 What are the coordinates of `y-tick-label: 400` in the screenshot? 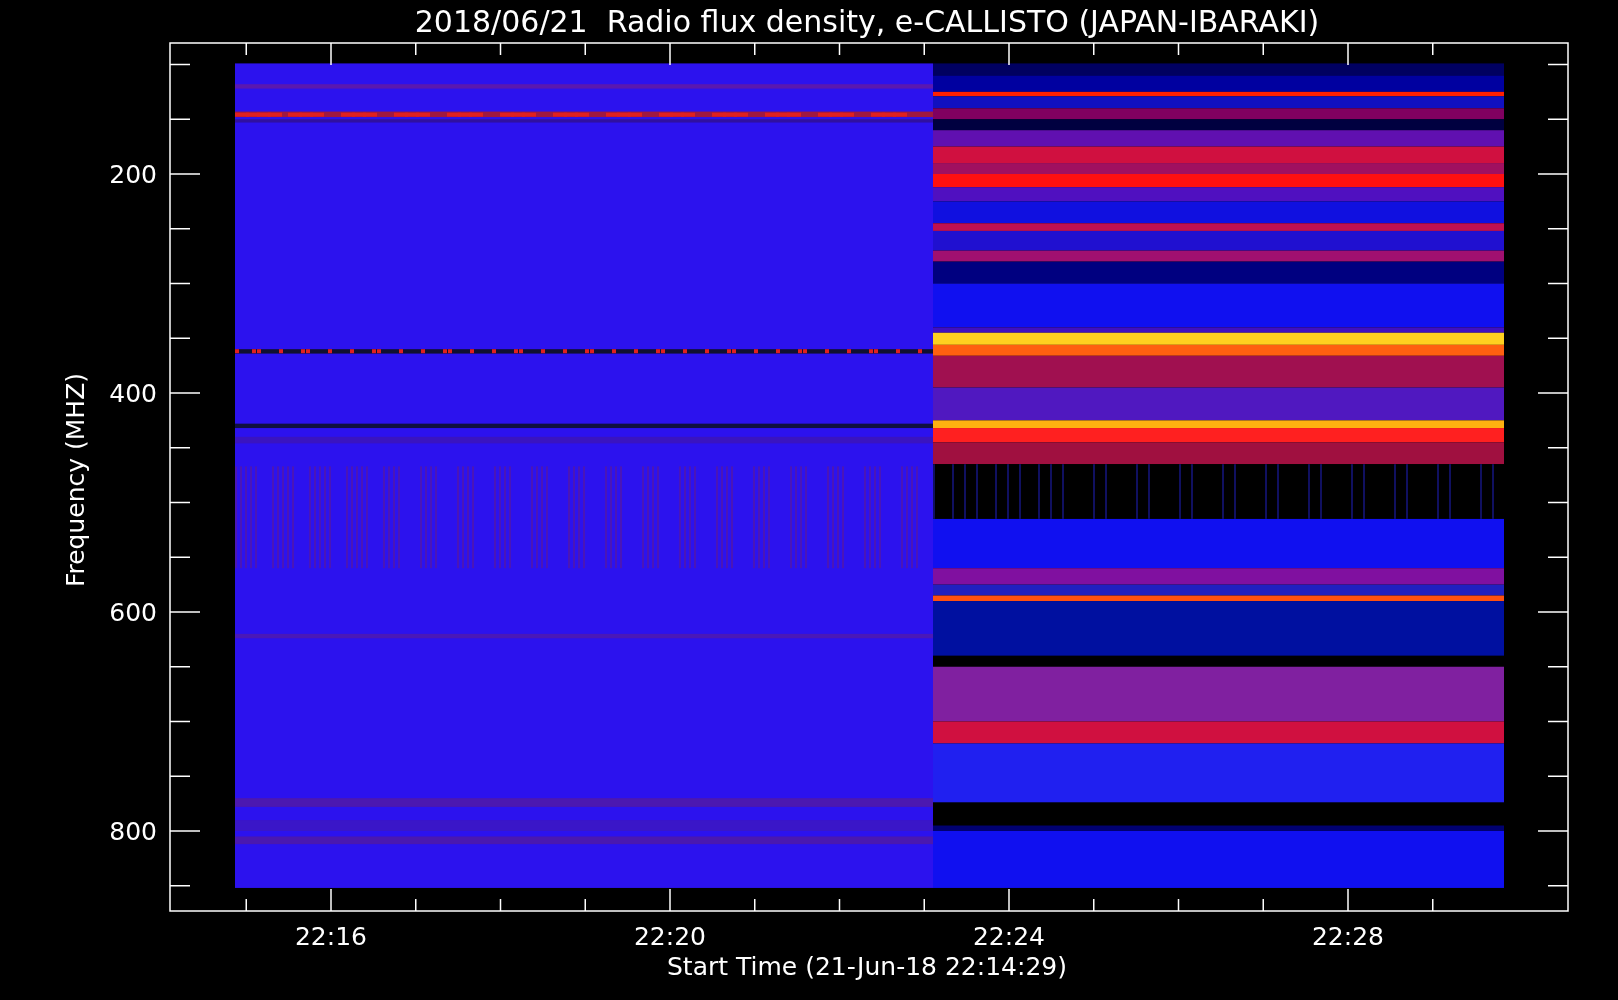 It's located at (133, 393).